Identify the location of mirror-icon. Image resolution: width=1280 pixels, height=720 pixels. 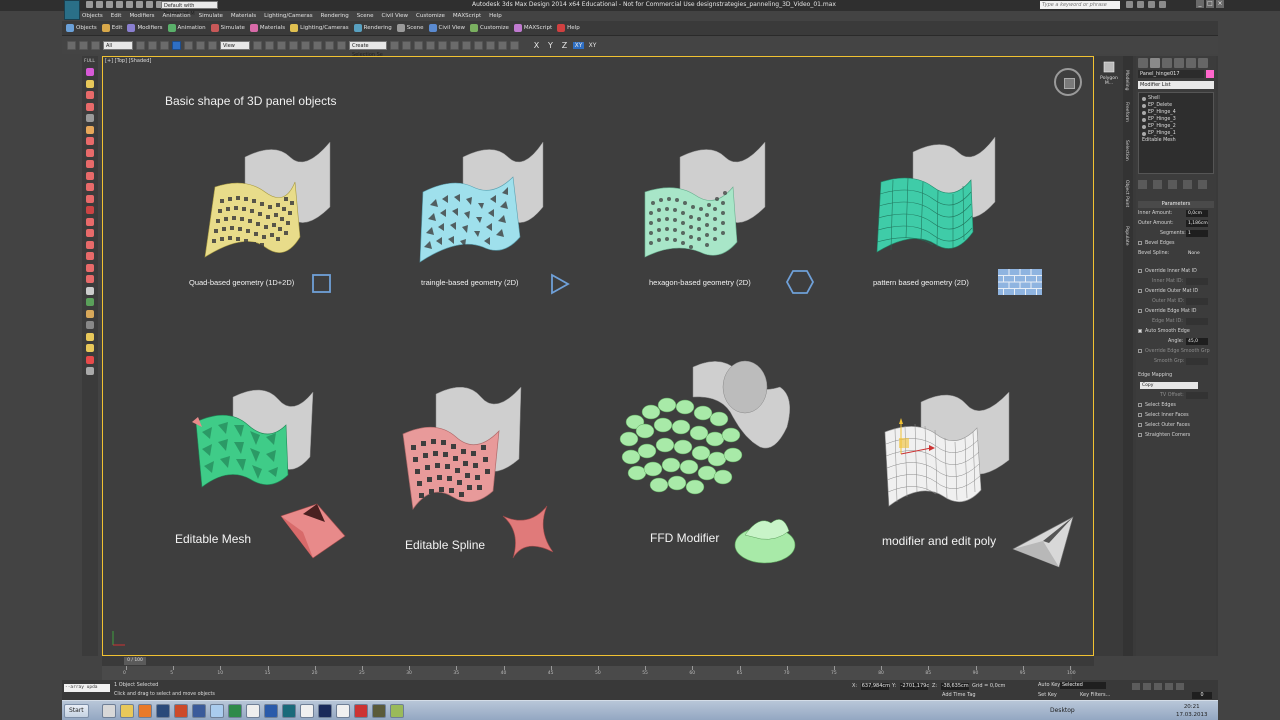
(394, 45).